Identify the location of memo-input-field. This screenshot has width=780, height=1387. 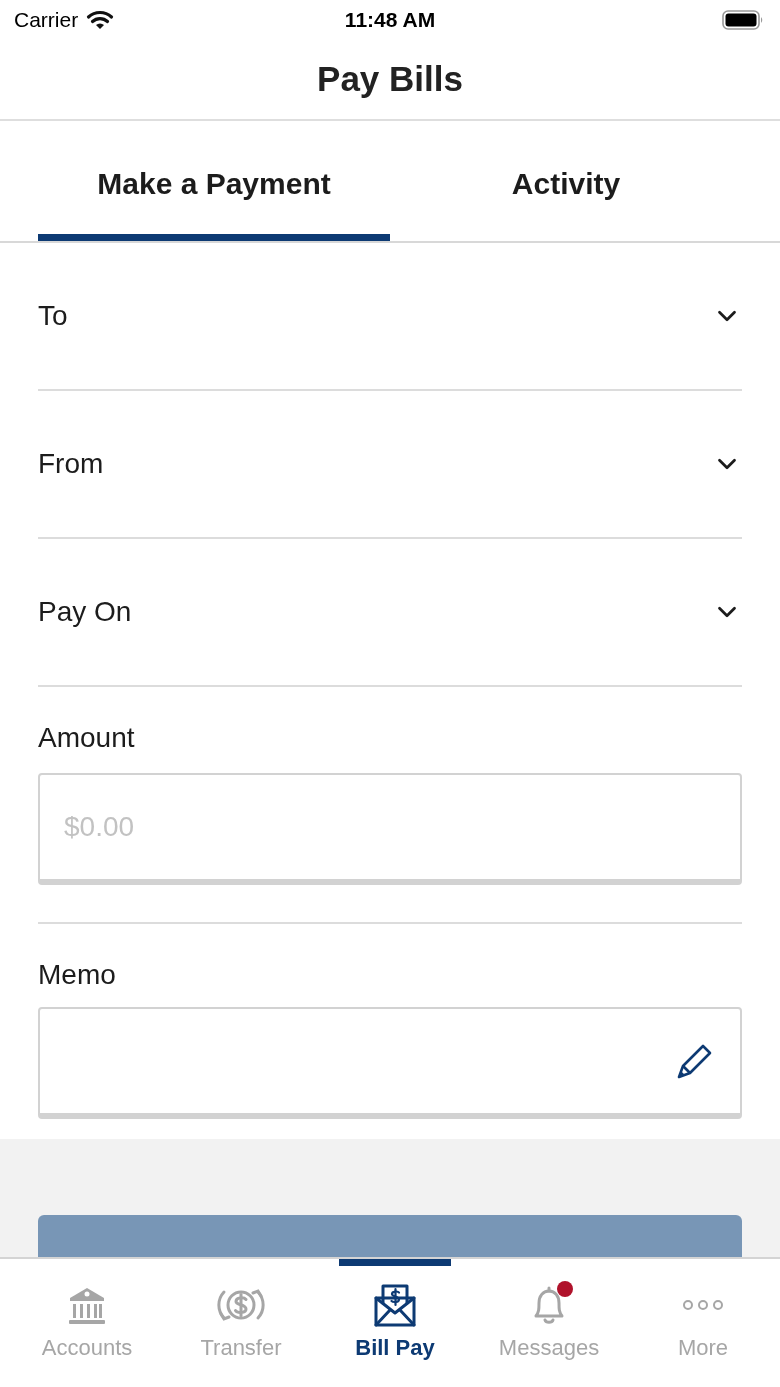
(390, 1063).